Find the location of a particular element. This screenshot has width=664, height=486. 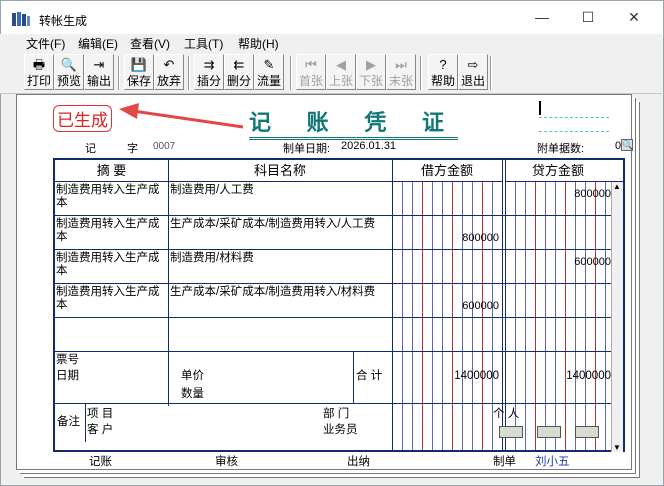

account-cell: 制造费用/材料费 is located at coordinates (281, 258).